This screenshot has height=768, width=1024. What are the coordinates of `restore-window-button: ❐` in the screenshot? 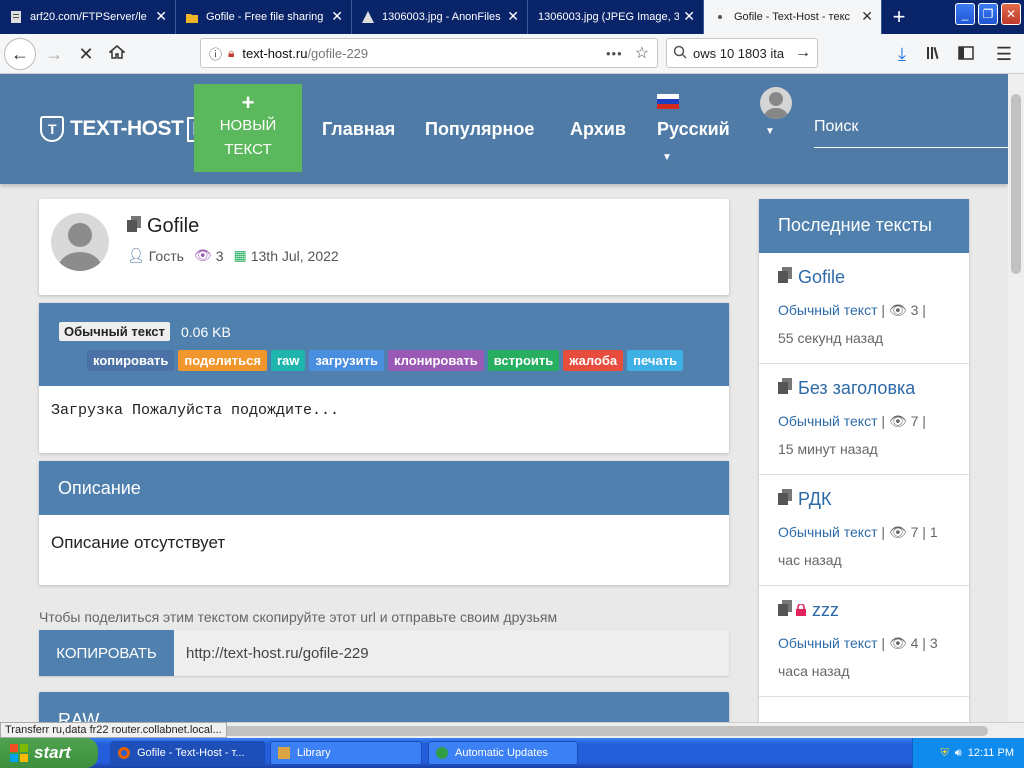 It's located at (988, 14).